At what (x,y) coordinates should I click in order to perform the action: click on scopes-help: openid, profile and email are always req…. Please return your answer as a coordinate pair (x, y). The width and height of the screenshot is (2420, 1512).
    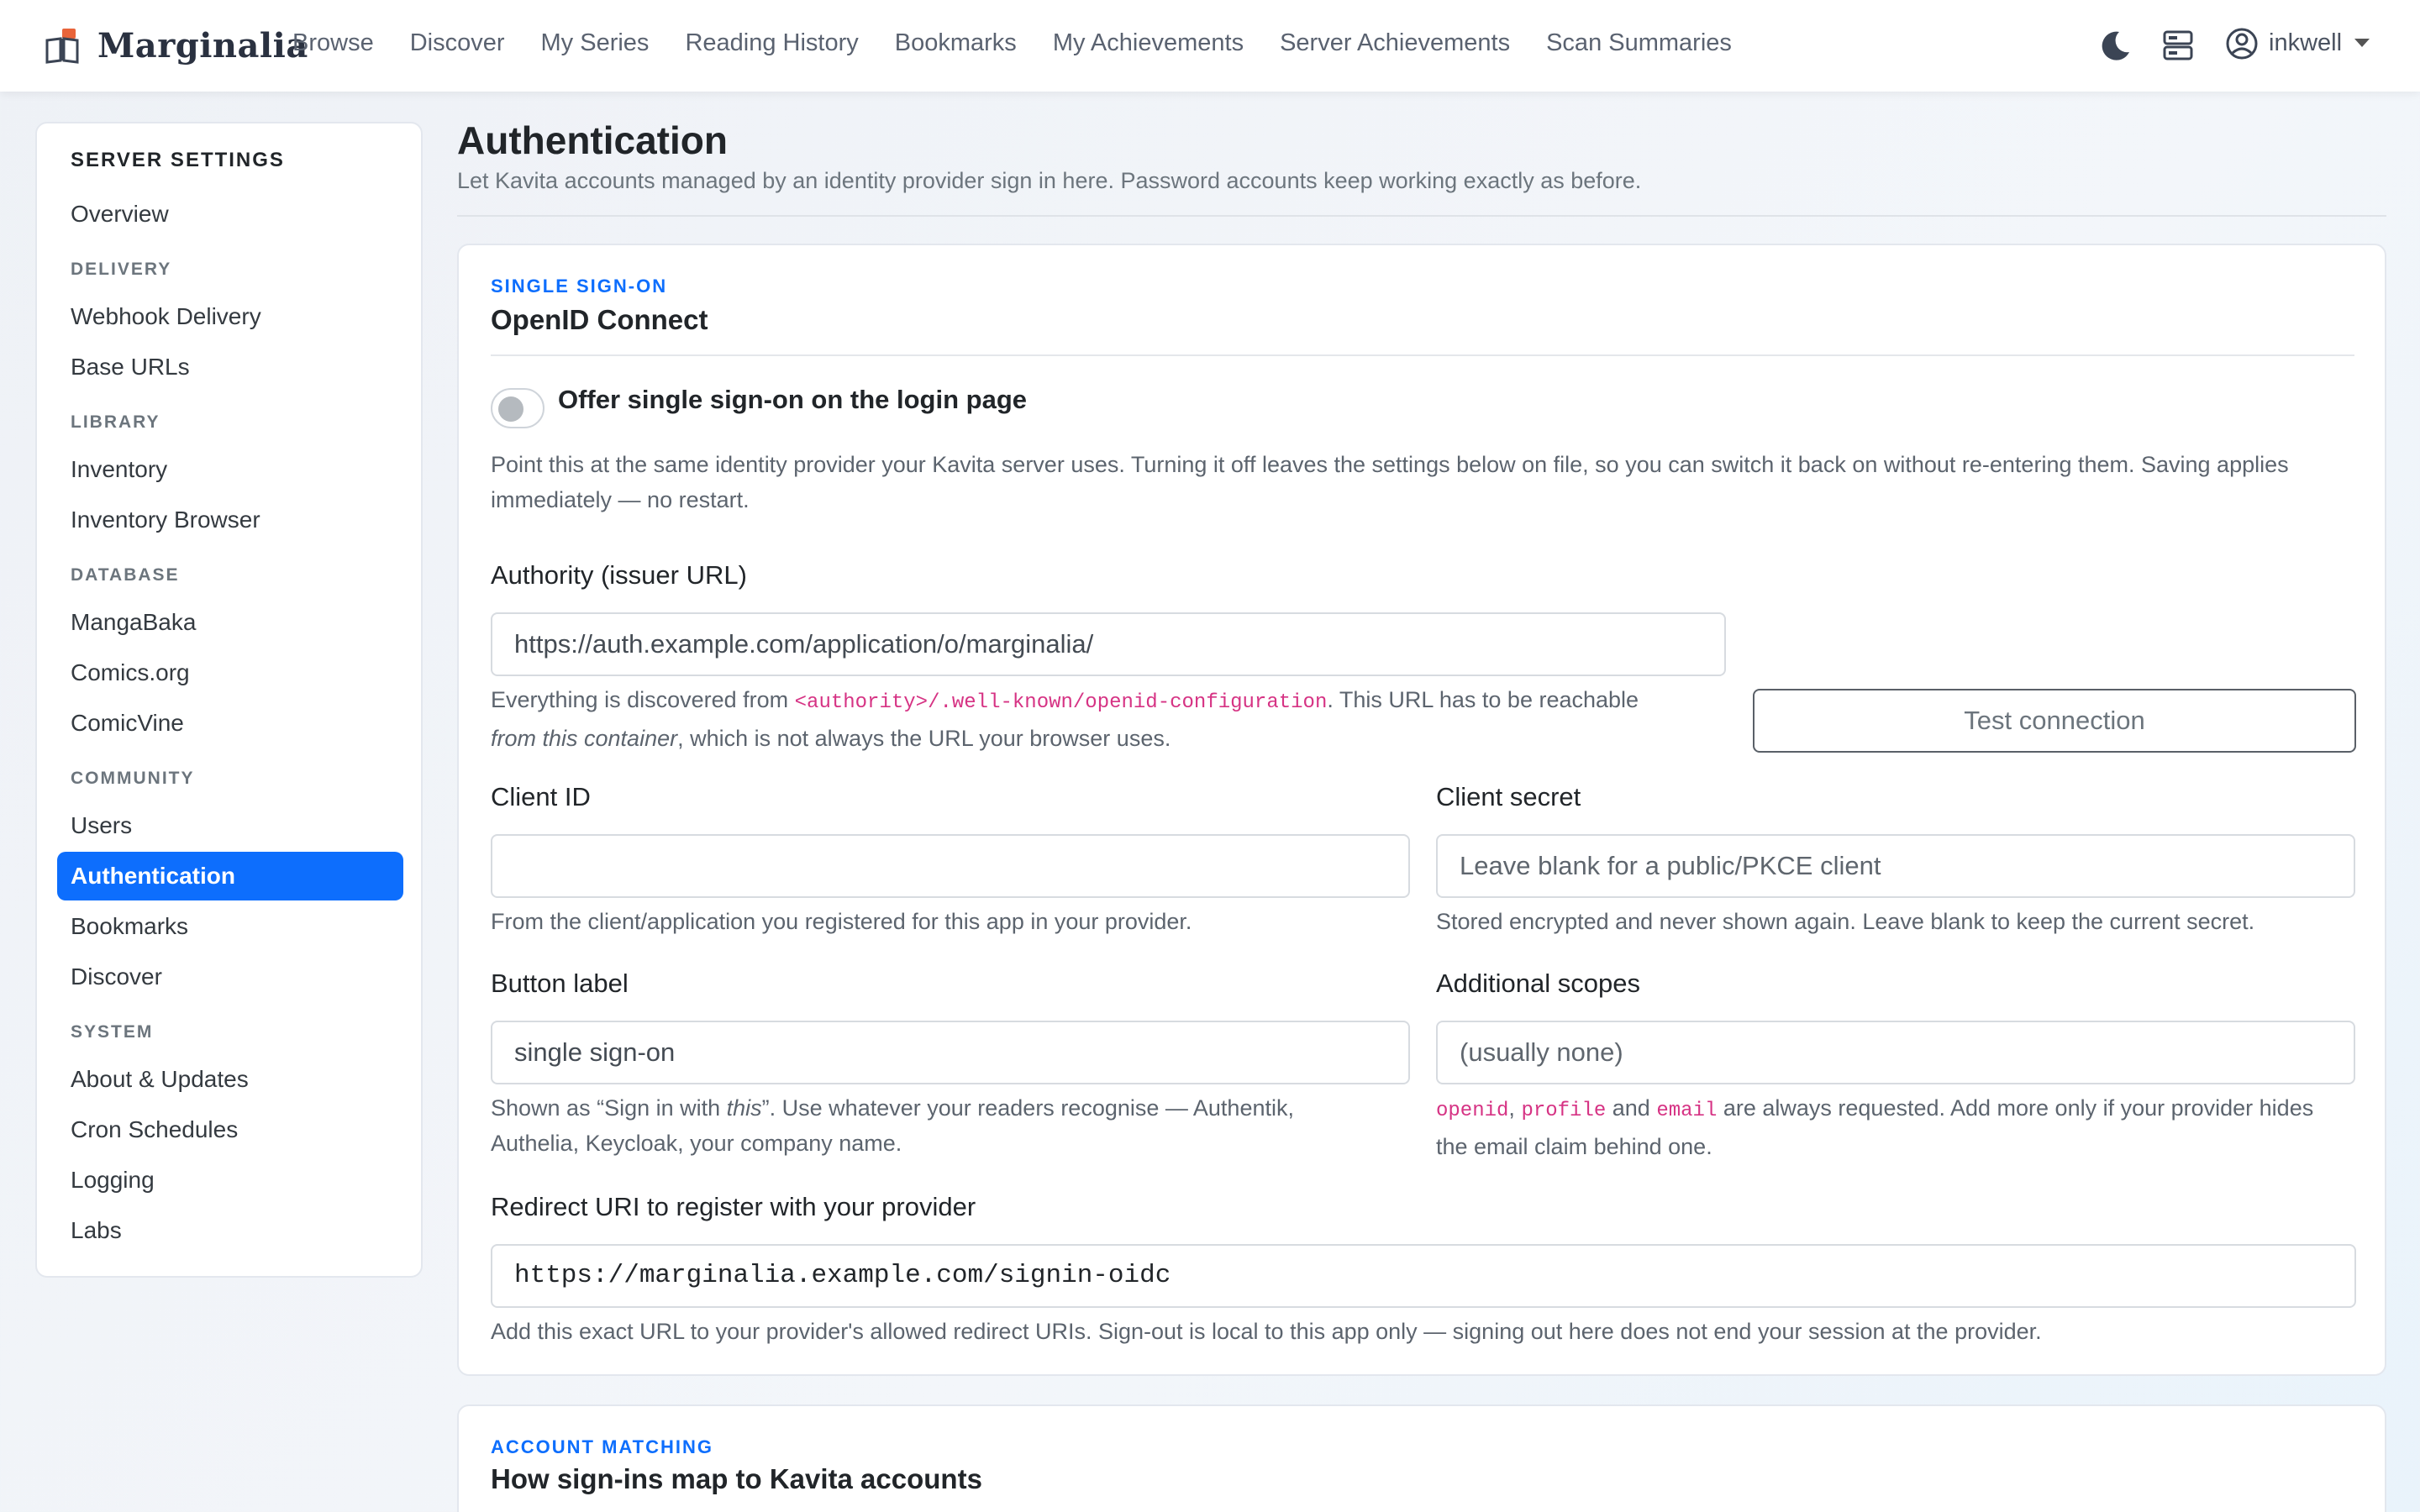
    Looking at the image, I should click on (1875, 1127).